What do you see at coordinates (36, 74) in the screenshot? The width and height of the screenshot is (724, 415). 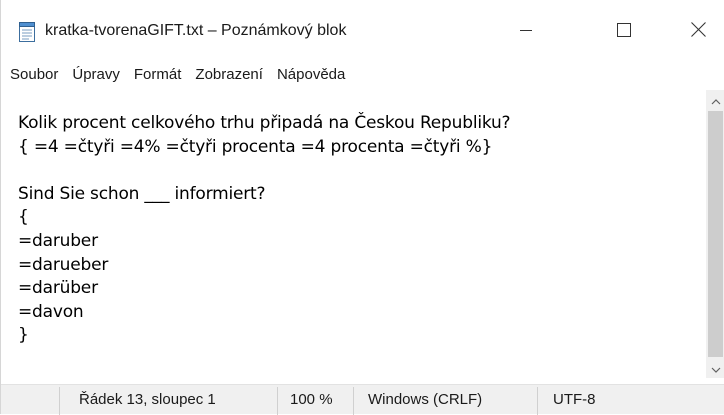 I see `menu-file: Soubor` at bounding box center [36, 74].